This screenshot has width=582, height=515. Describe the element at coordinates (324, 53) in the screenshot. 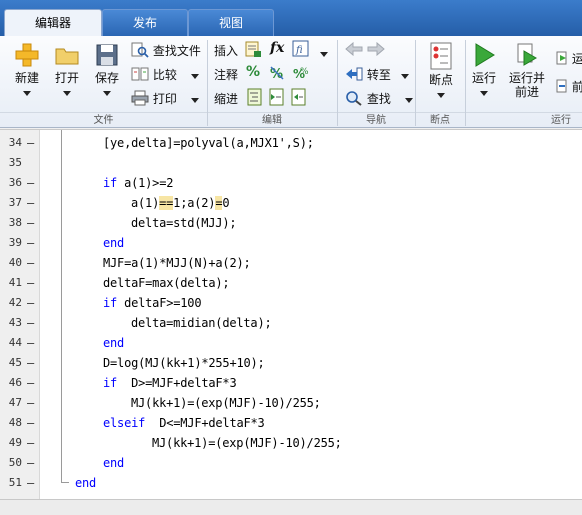

I see `insert-dropdown-icon` at that location.